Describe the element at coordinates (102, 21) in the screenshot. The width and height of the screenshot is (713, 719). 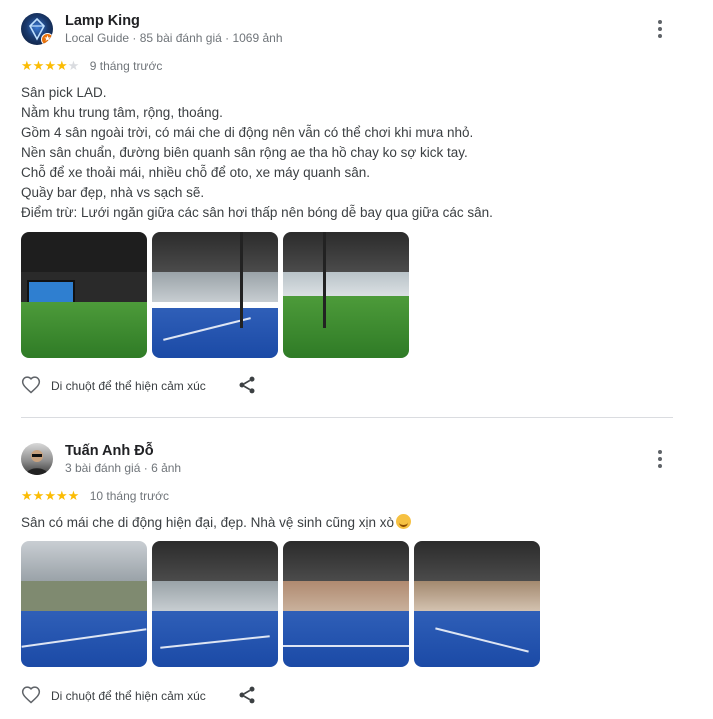
I see `author-name: Lamp King` at that location.